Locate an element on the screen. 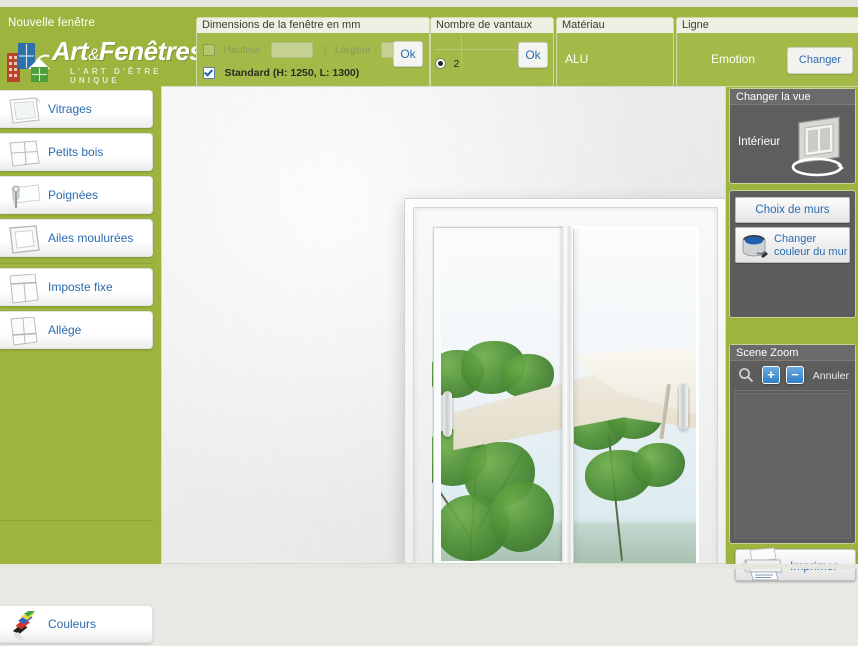 Image resolution: width=858 pixels, height=646 pixels. window-pane-icon is located at coordinates (25, 111).